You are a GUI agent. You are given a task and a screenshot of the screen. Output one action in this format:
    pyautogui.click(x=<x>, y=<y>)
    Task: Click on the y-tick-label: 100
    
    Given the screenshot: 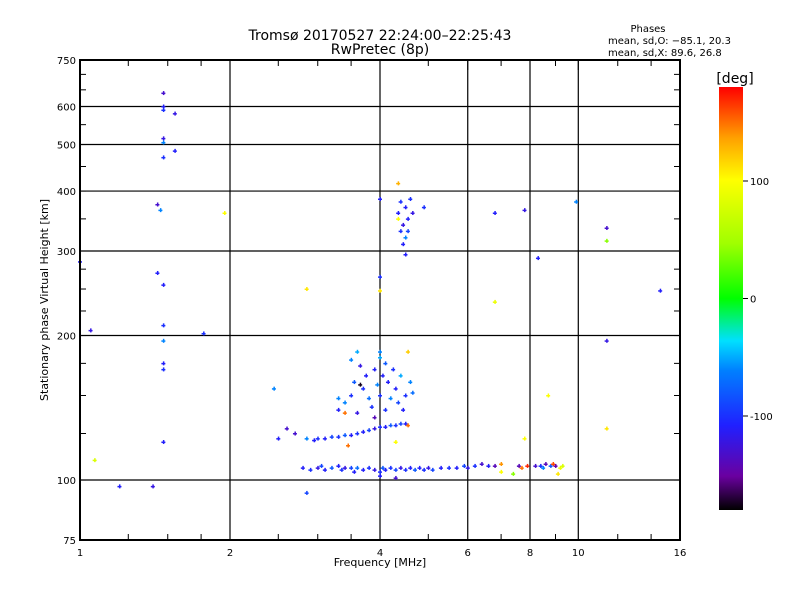 What is the action you would take?
    pyautogui.click(x=66, y=481)
    